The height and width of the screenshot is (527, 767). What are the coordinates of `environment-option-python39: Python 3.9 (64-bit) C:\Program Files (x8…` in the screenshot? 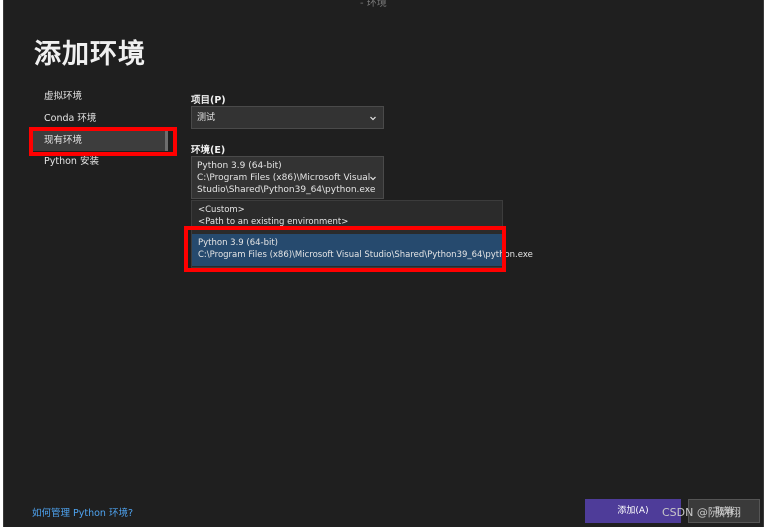 It's located at (362, 250).